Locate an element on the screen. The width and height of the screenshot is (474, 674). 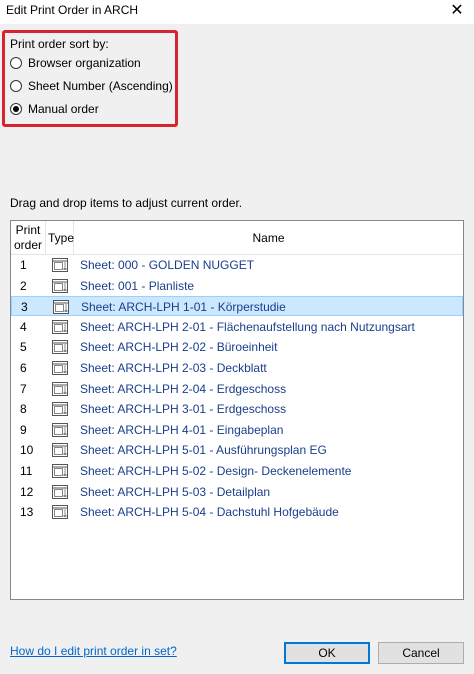
sort-by-label: Print order sort by: is located at coordinates (59, 44).